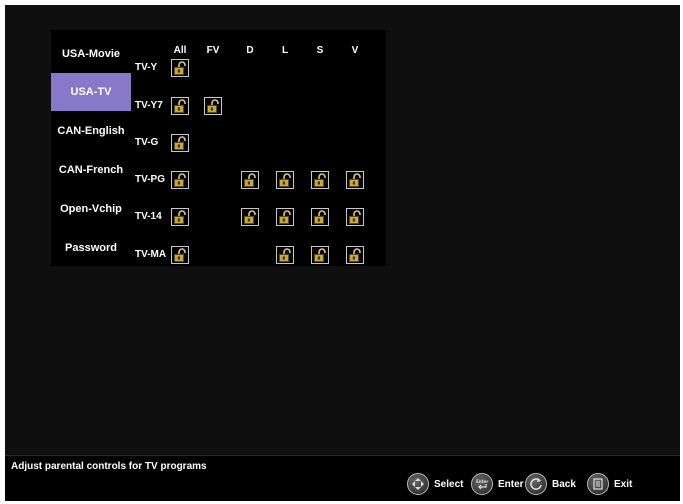 The image size is (683, 504). What do you see at coordinates (180, 255) in the screenshot?
I see `lock-tv-ma-all` at bounding box center [180, 255].